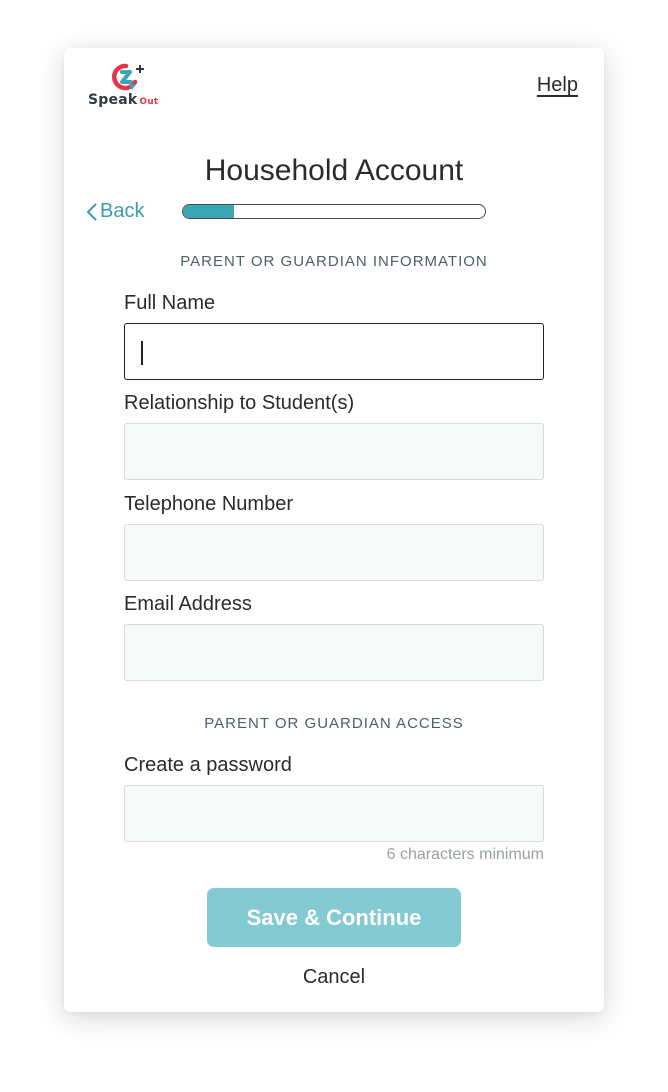 The height and width of the screenshot is (1092, 668). I want to click on logo-wordmark: Speak Out, so click(123, 100).